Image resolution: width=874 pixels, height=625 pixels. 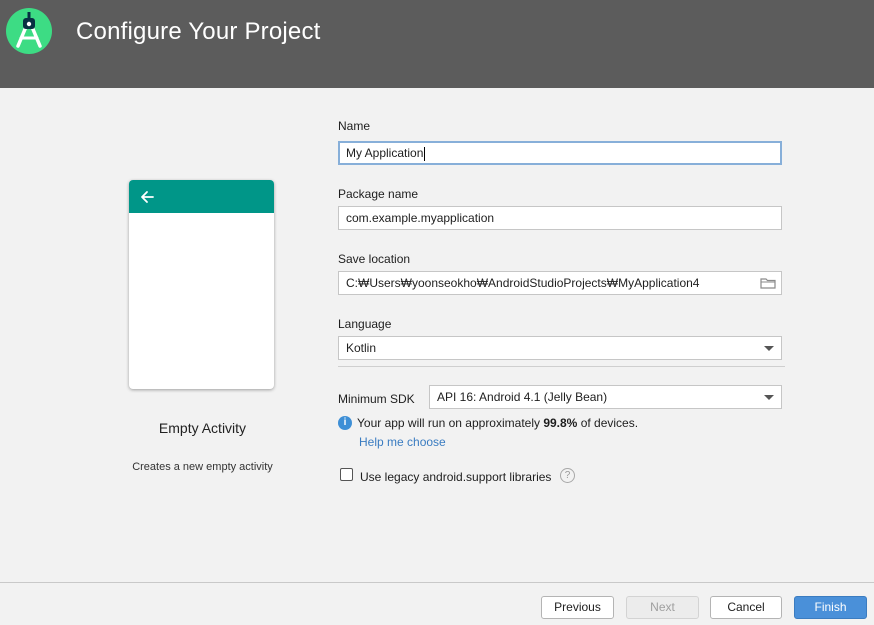 What do you see at coordinates (746, 607) in the screenshot?
I see `cancel-button: Cancel` at bounding box center [746, 607].